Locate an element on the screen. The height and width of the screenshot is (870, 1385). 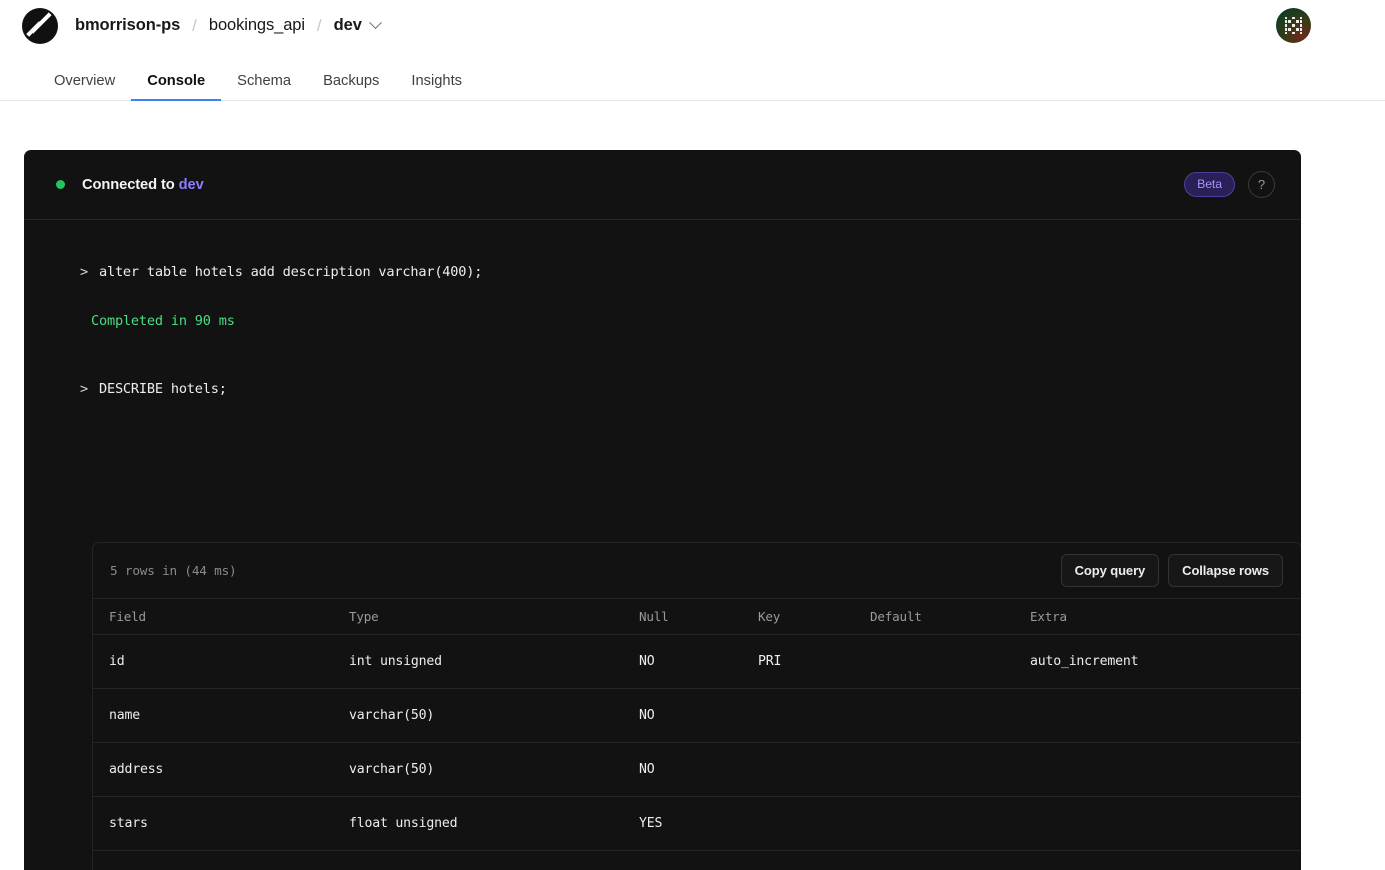
results-buttons: Copy query Collapse rows is located at coordinates (1171, 570).